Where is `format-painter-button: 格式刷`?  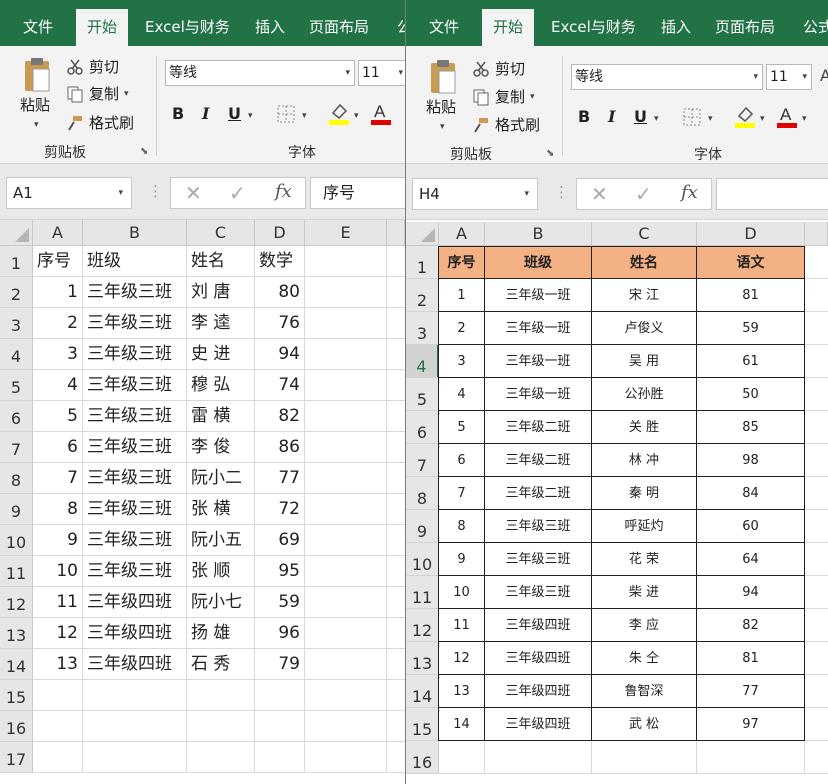
format-painter-button: 格式刷 is located at coordinates (100, 122).